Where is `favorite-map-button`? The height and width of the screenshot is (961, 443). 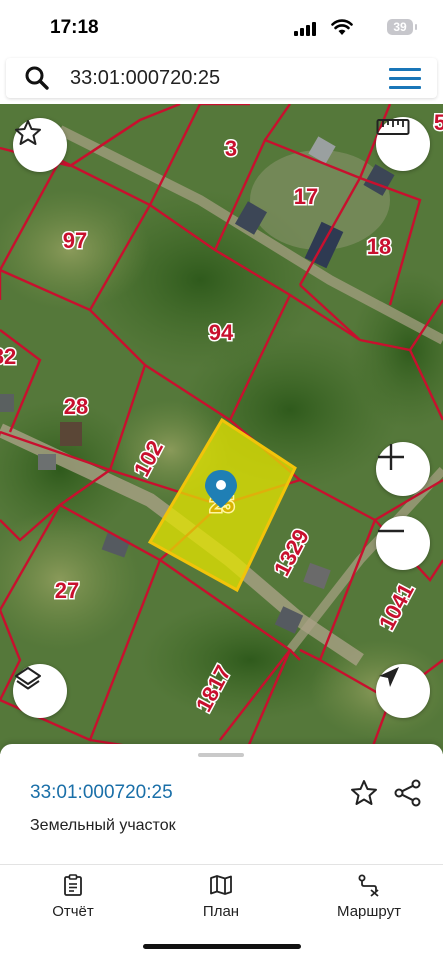 favorite-map-button is located at coordinates (40, 145).